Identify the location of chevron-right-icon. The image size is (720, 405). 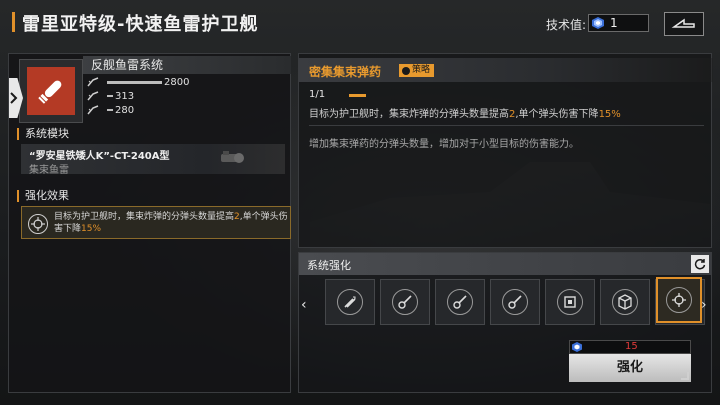
(14, 98).